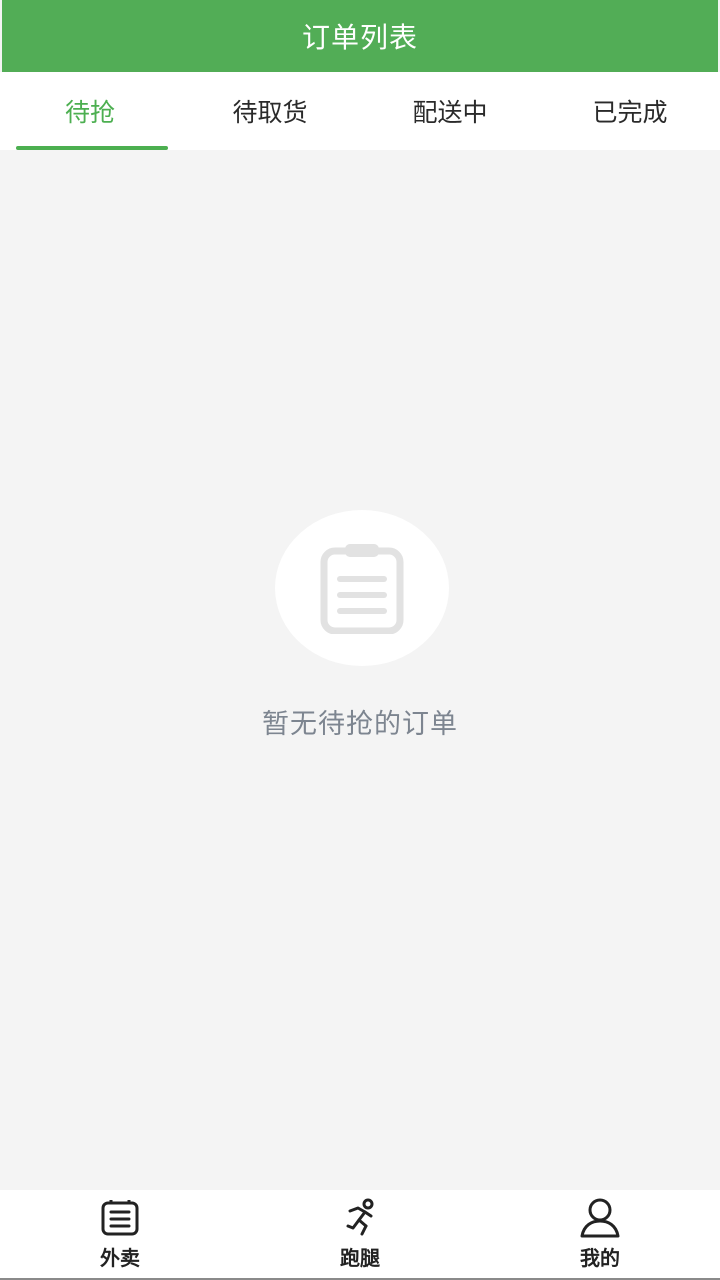 The image size is (720, 1280). I want to click on list-document-icon, so click(120, 1218).